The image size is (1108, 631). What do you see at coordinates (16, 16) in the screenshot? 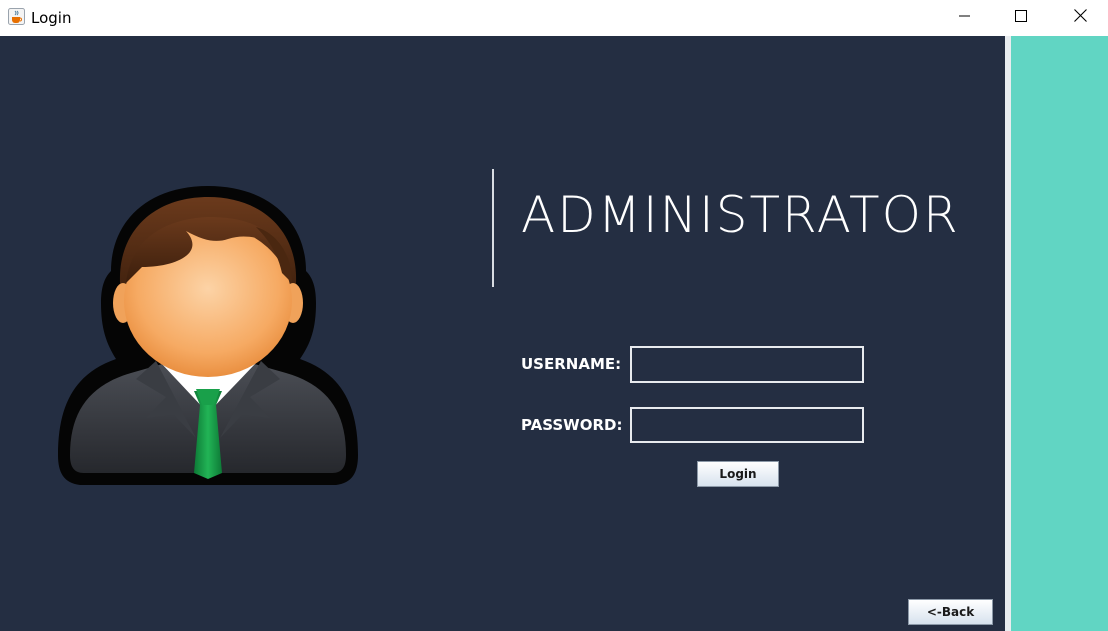
I see `java-cup-icon` at bounding box center [16, 16].